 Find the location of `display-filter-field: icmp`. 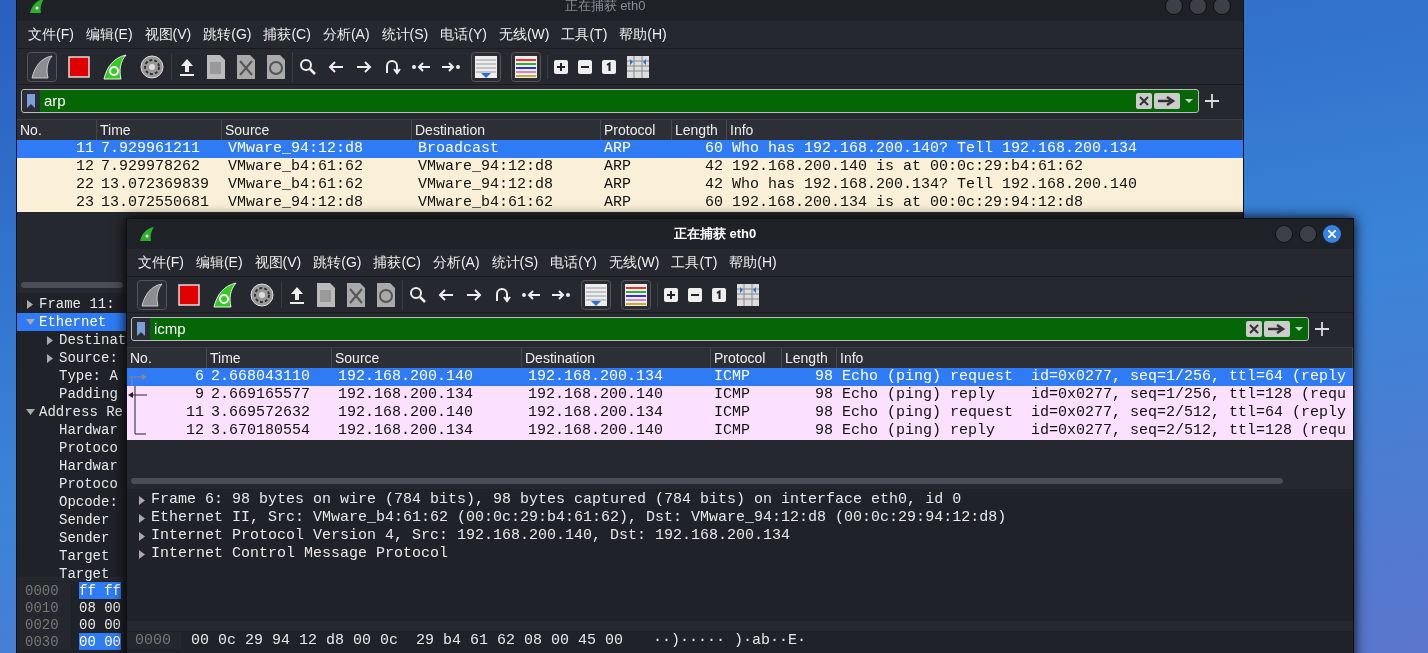

display-filter-field: icmp is located at coordinates (720, 329).